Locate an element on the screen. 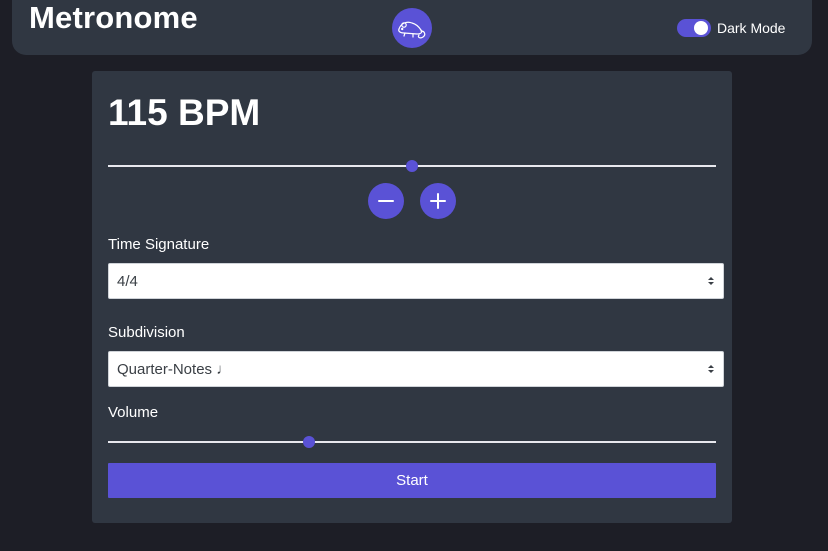  time-signature-label: Time Signature is located at coordinates (159, 244).